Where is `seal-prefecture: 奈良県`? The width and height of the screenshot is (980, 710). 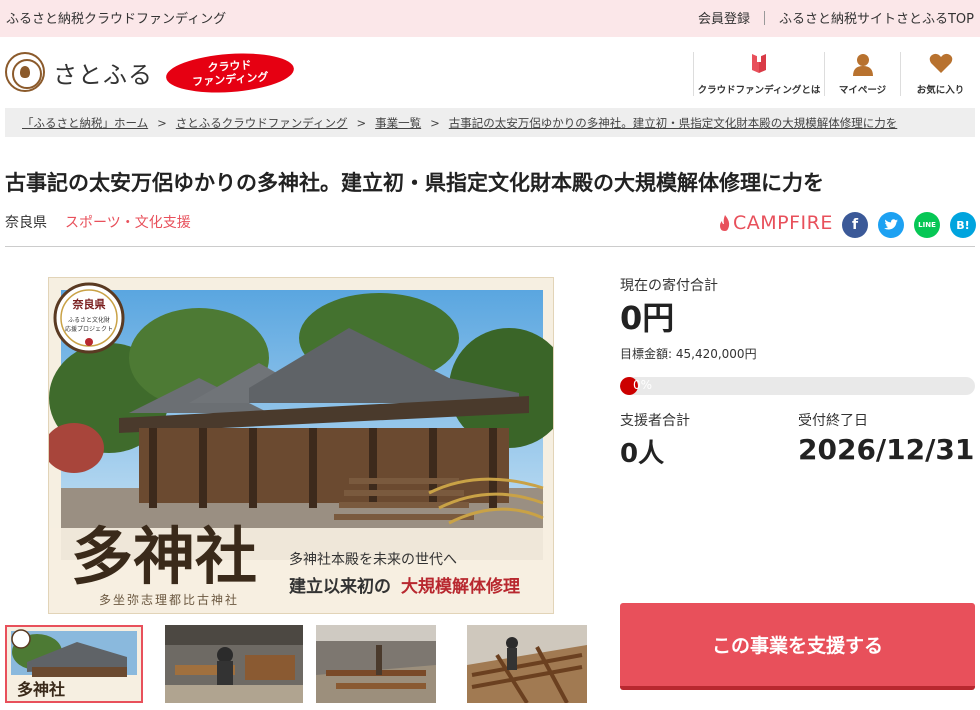 seal-prefecture: 奈良県 is located at coordinates (89, 304).